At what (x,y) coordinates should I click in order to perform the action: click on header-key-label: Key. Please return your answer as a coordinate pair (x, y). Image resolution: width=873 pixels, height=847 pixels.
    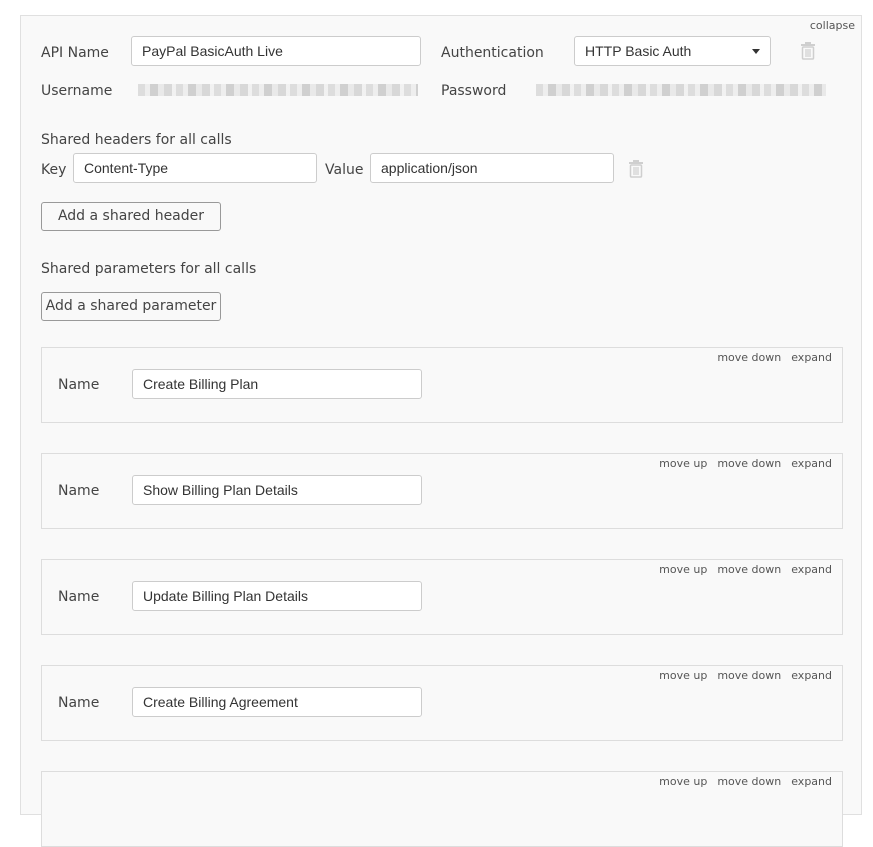
    Looking at the image, I should click on (54, 170).